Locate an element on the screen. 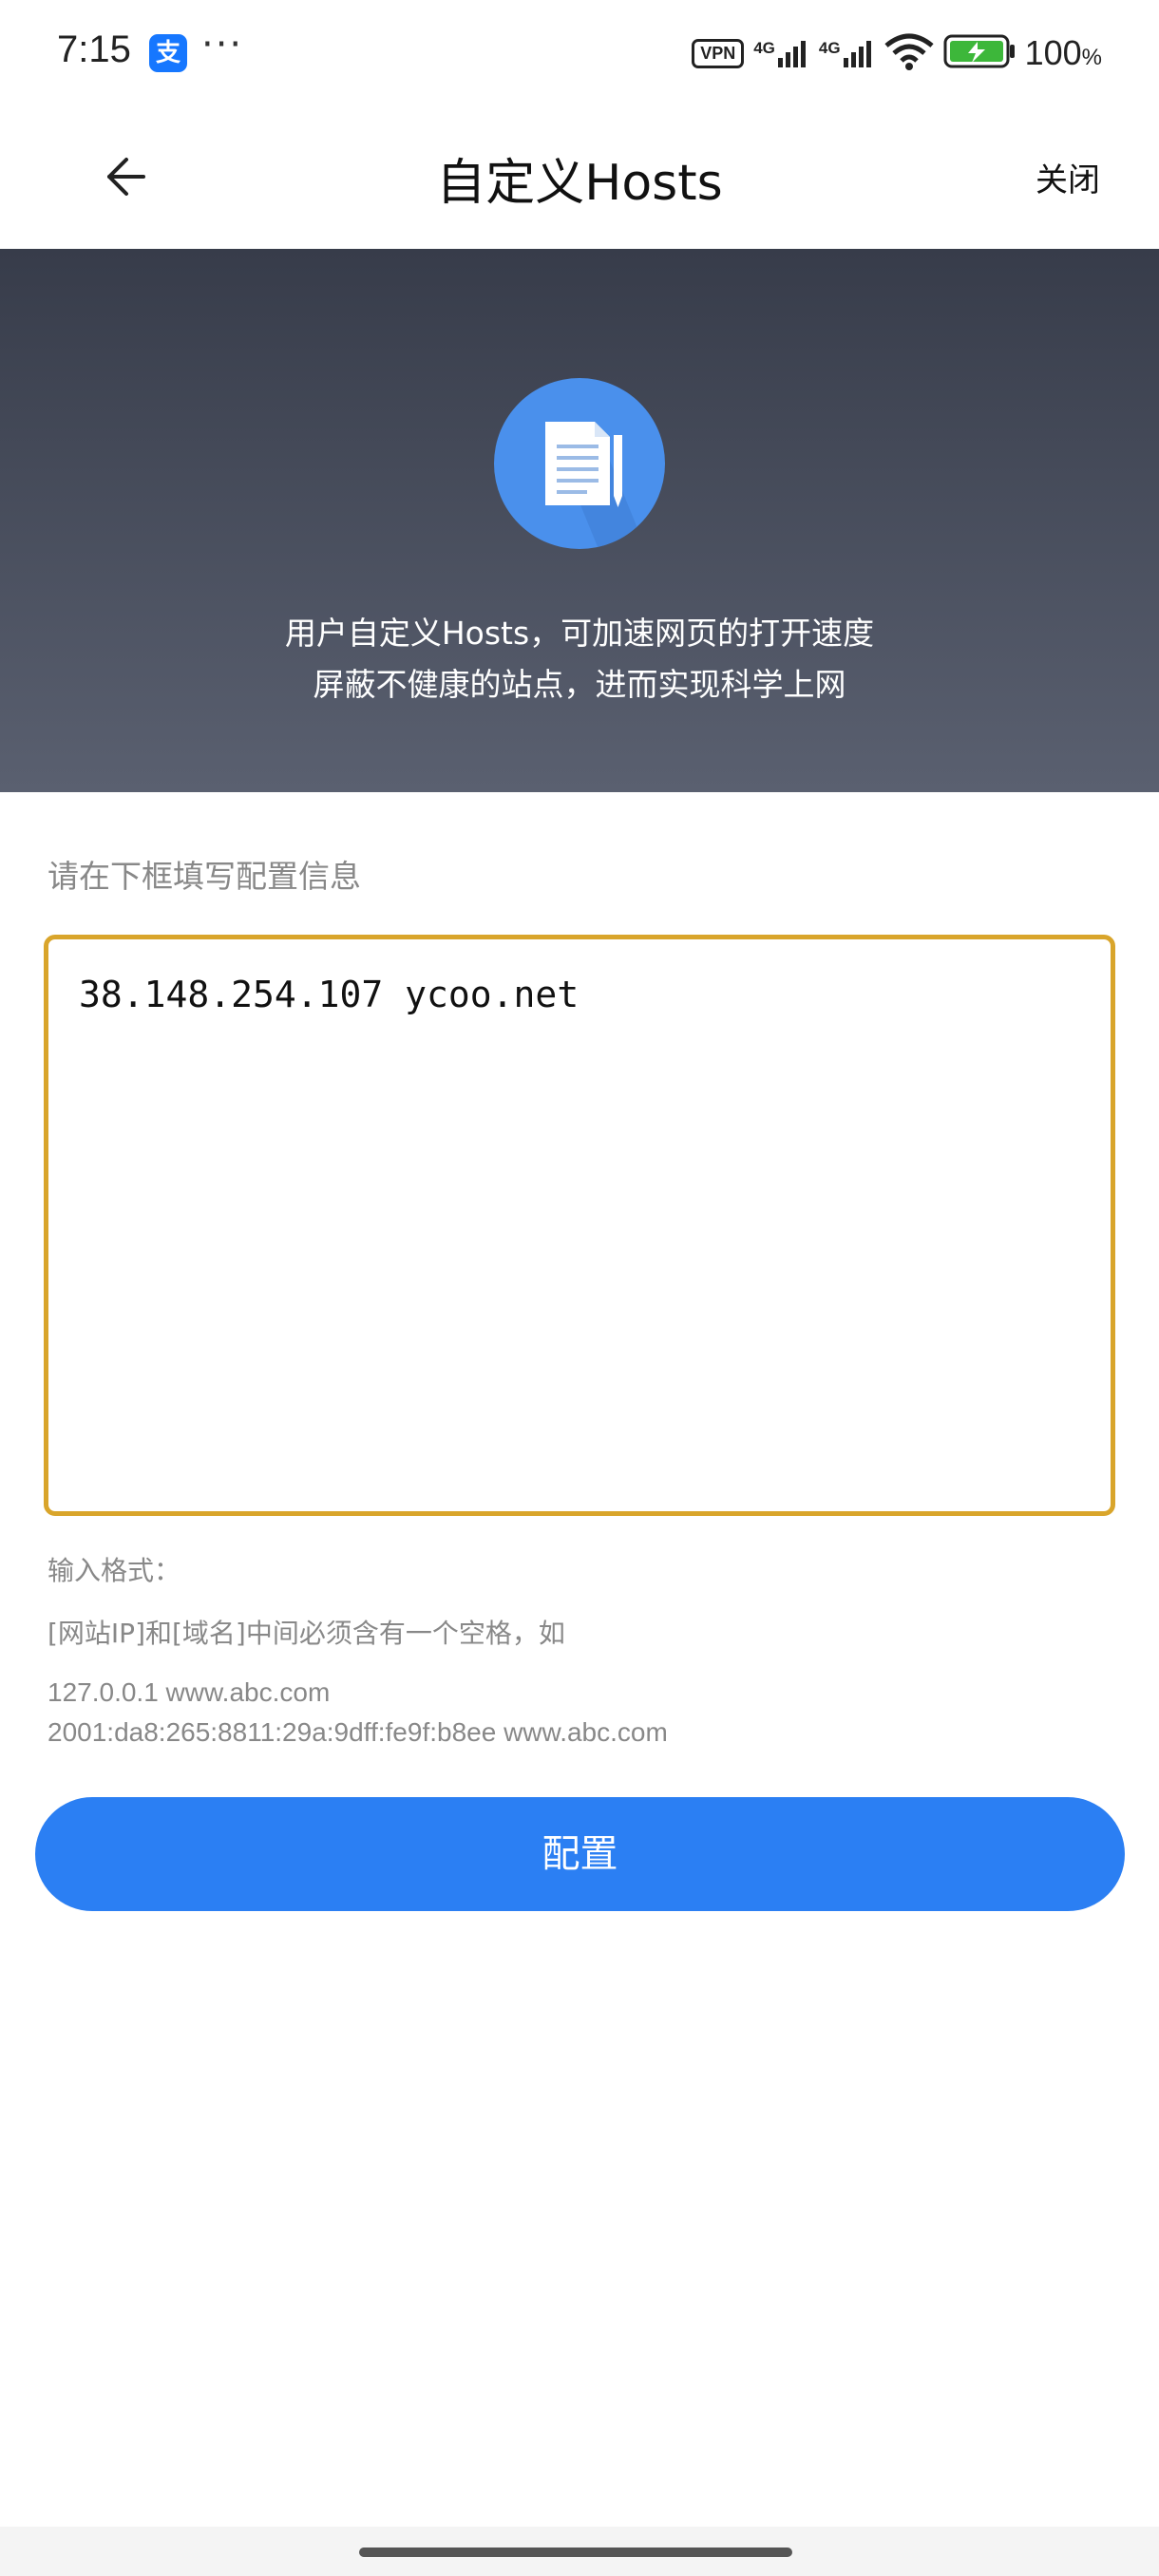 The height and width of the screenshot is (2576, 1159). document-edit-icon is located at coordinates (579, 463).